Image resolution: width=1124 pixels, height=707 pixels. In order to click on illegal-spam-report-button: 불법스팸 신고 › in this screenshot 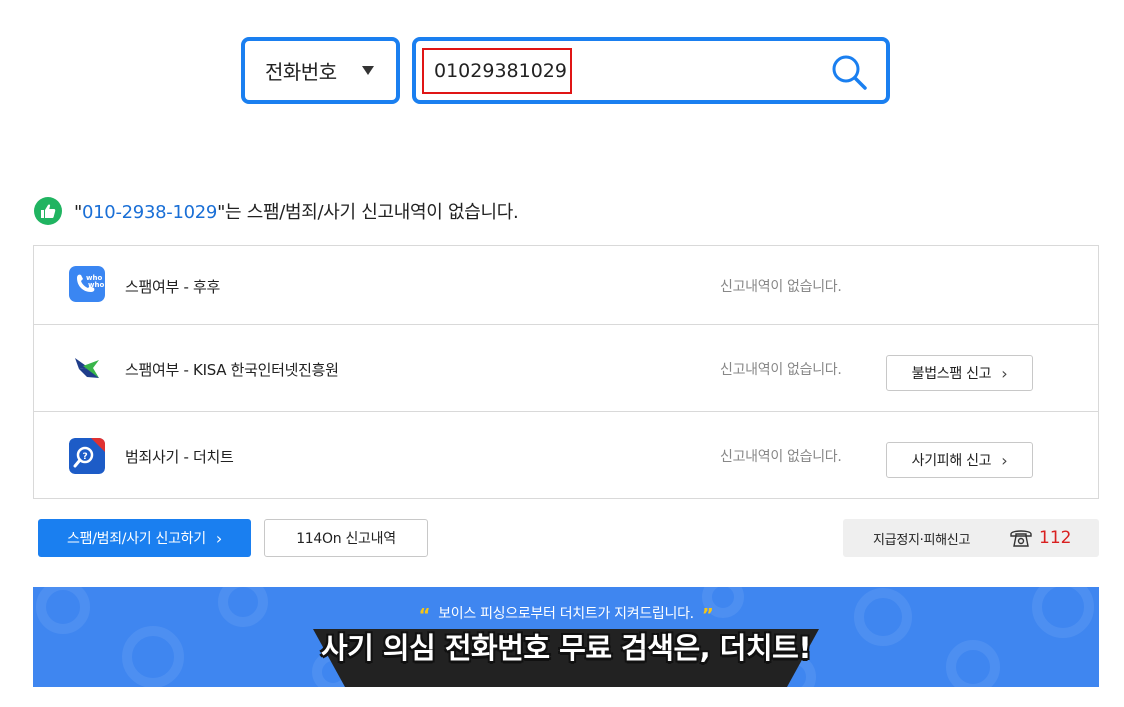, I will do `click(959, 373)`.